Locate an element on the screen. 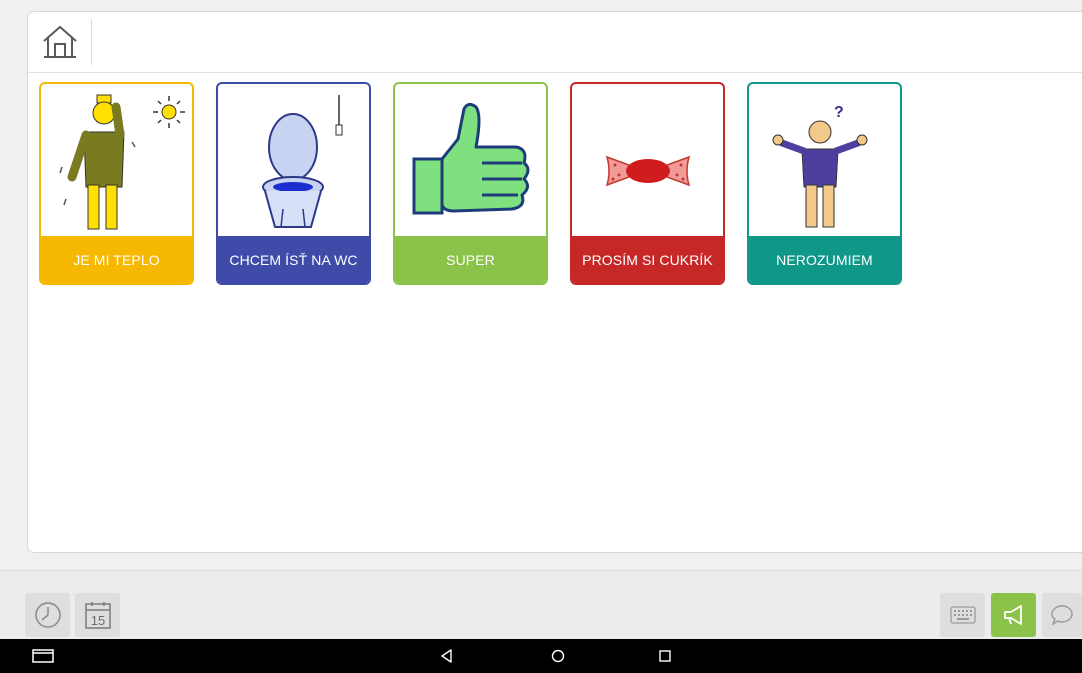 The width and height of the screenshot is (1082, 673). megaphone-icon is located at coordinates (1012, 615).